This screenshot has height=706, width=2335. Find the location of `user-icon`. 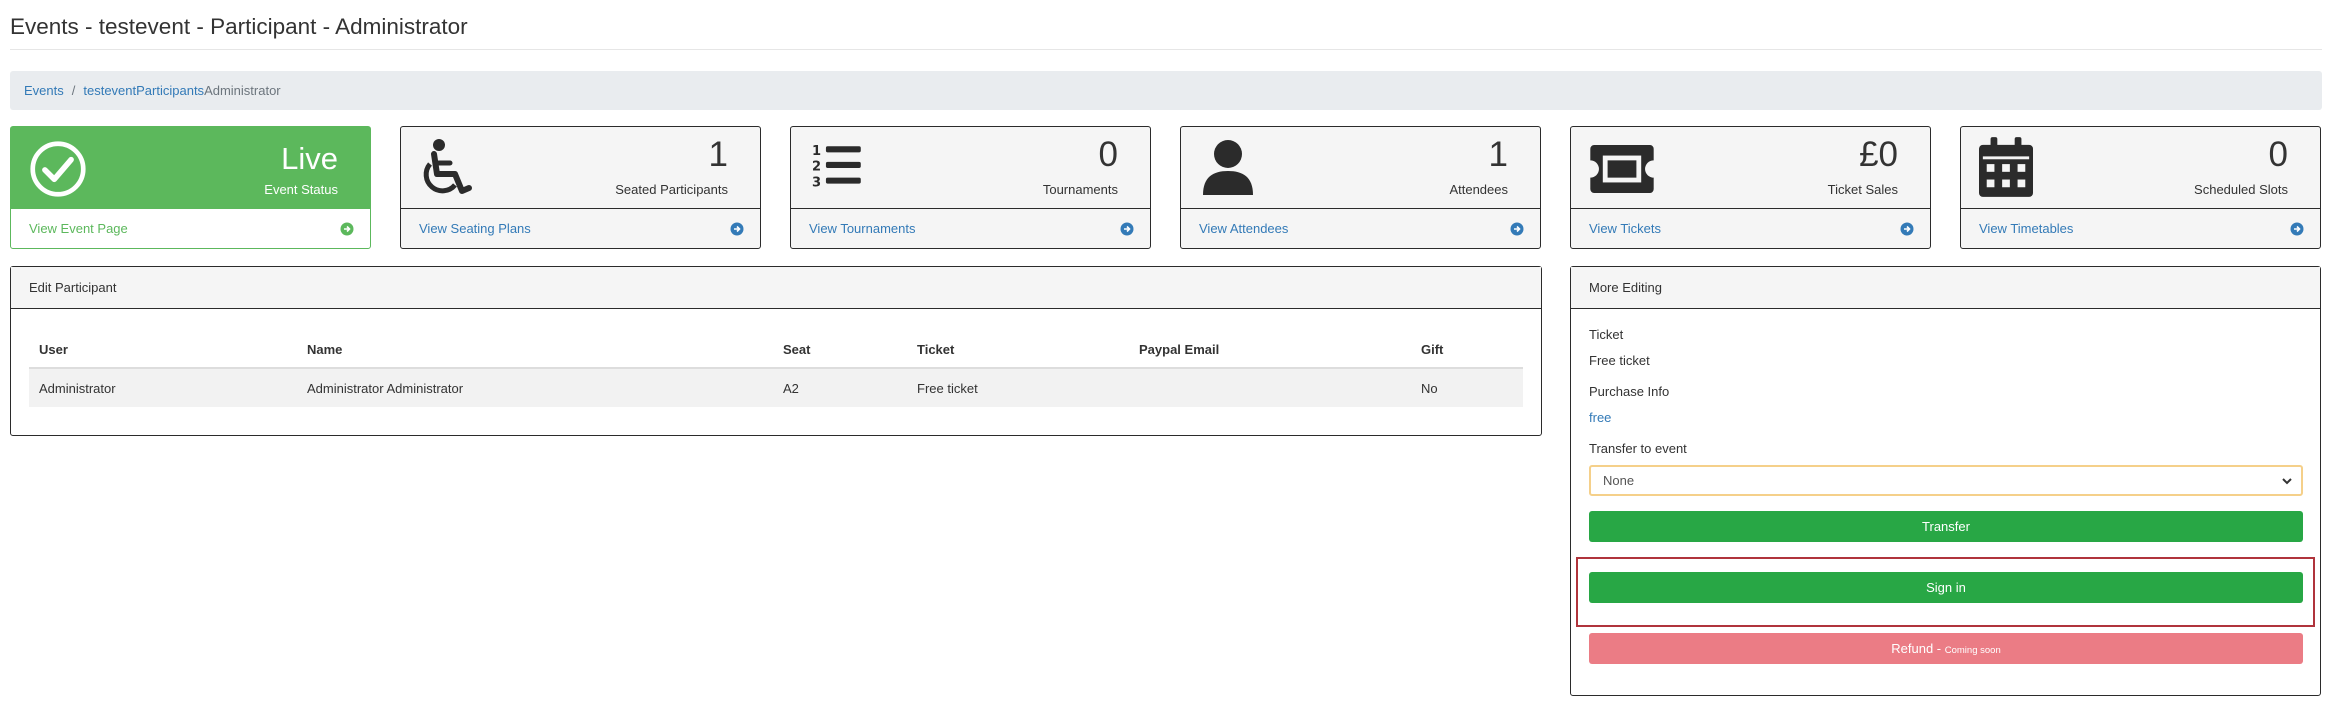

user-icon is located at coordinates (1228, 167).